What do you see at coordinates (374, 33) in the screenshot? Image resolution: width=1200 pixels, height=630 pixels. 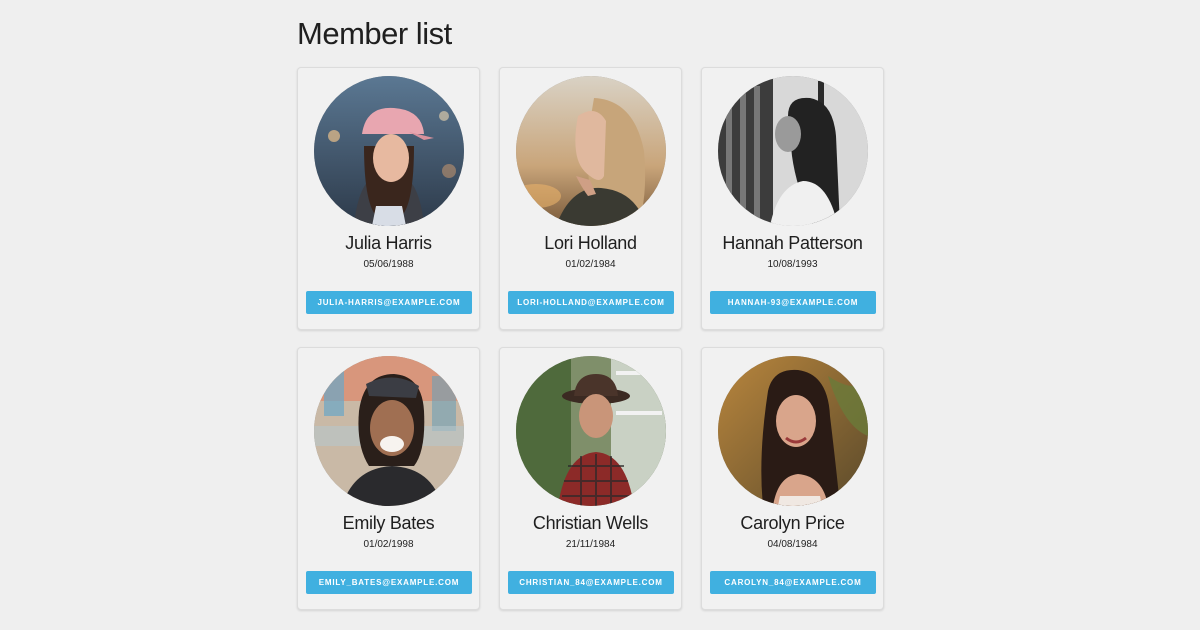 I see `page-title: Member list` at bounding box center [374, 33].